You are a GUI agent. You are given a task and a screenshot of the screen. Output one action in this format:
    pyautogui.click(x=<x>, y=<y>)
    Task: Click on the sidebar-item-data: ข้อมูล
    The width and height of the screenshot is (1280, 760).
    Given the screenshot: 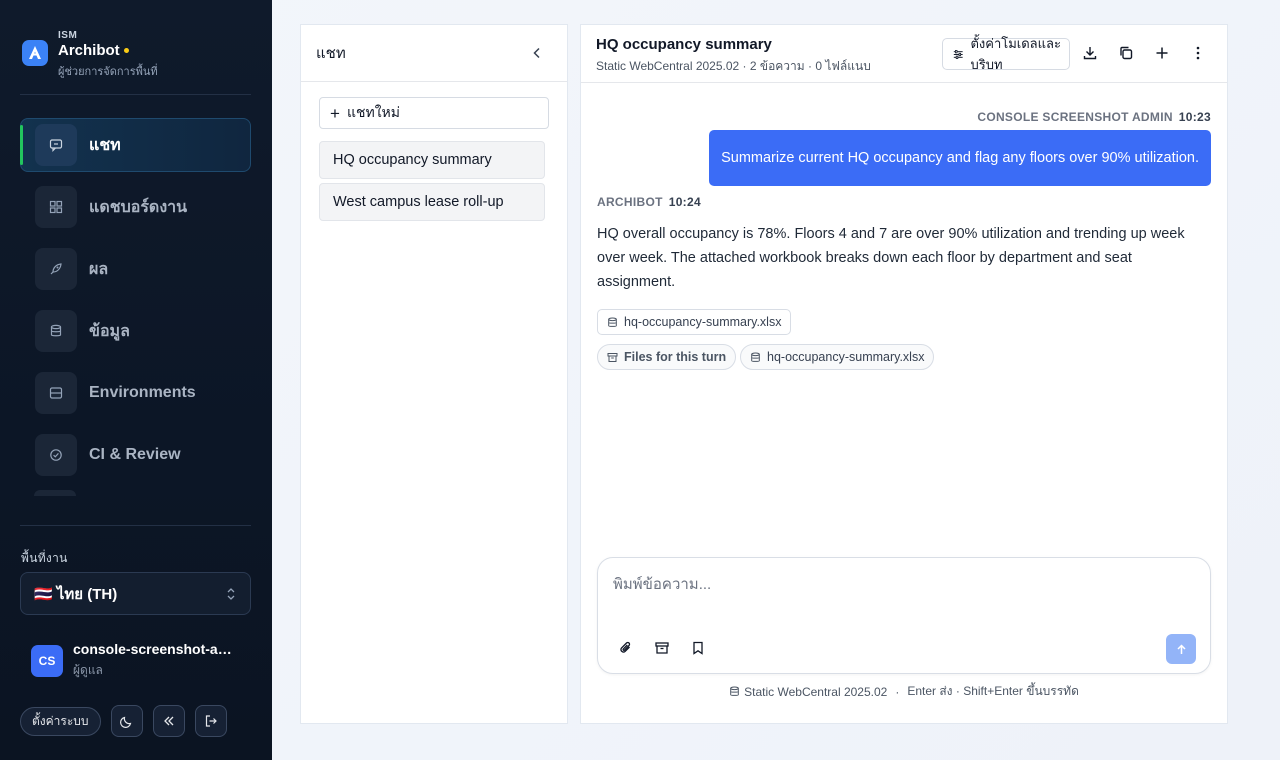 What is the action you would take?
    pyautogui.click(x=135, y=331)
    